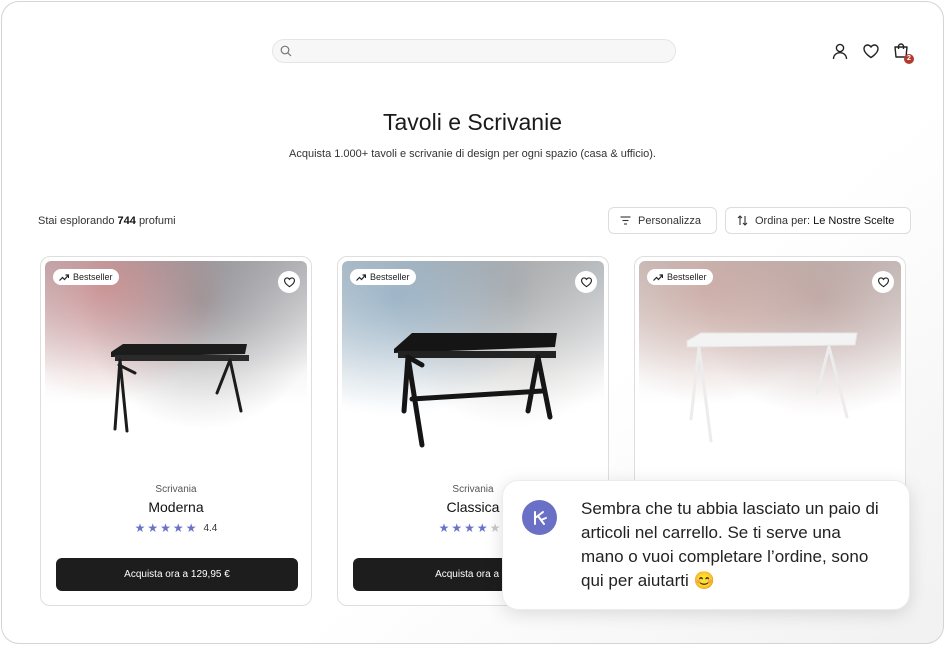  Describe the element at coordinates (126, 221) in the screenshot. I see `results-count-value: 744` at that location.